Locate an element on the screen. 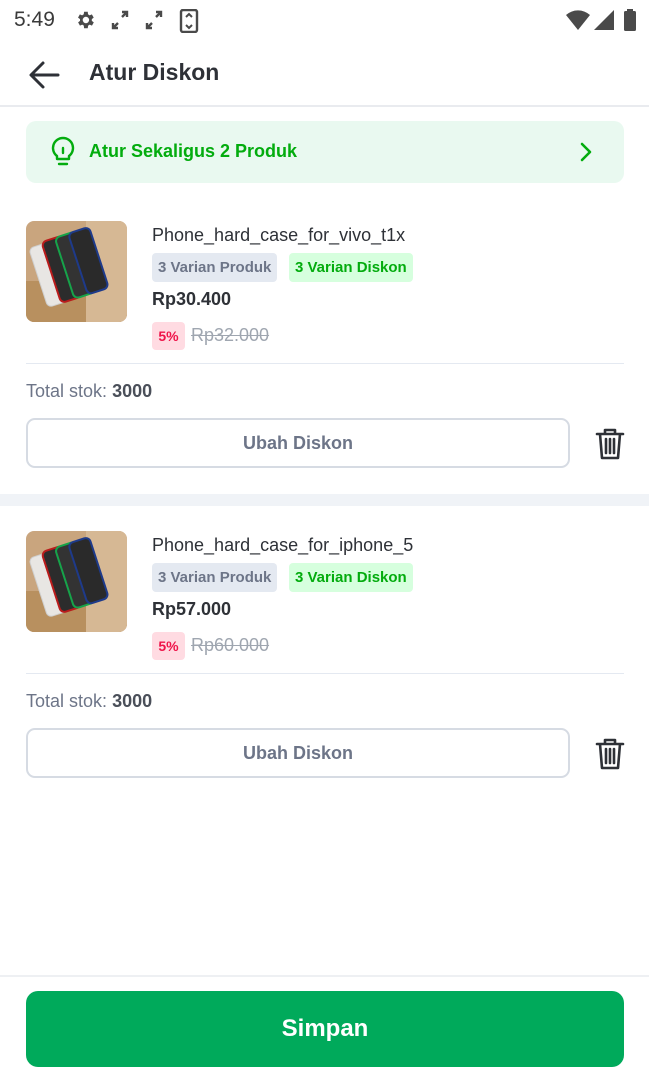  back-button is located at coordinates (45, 75).